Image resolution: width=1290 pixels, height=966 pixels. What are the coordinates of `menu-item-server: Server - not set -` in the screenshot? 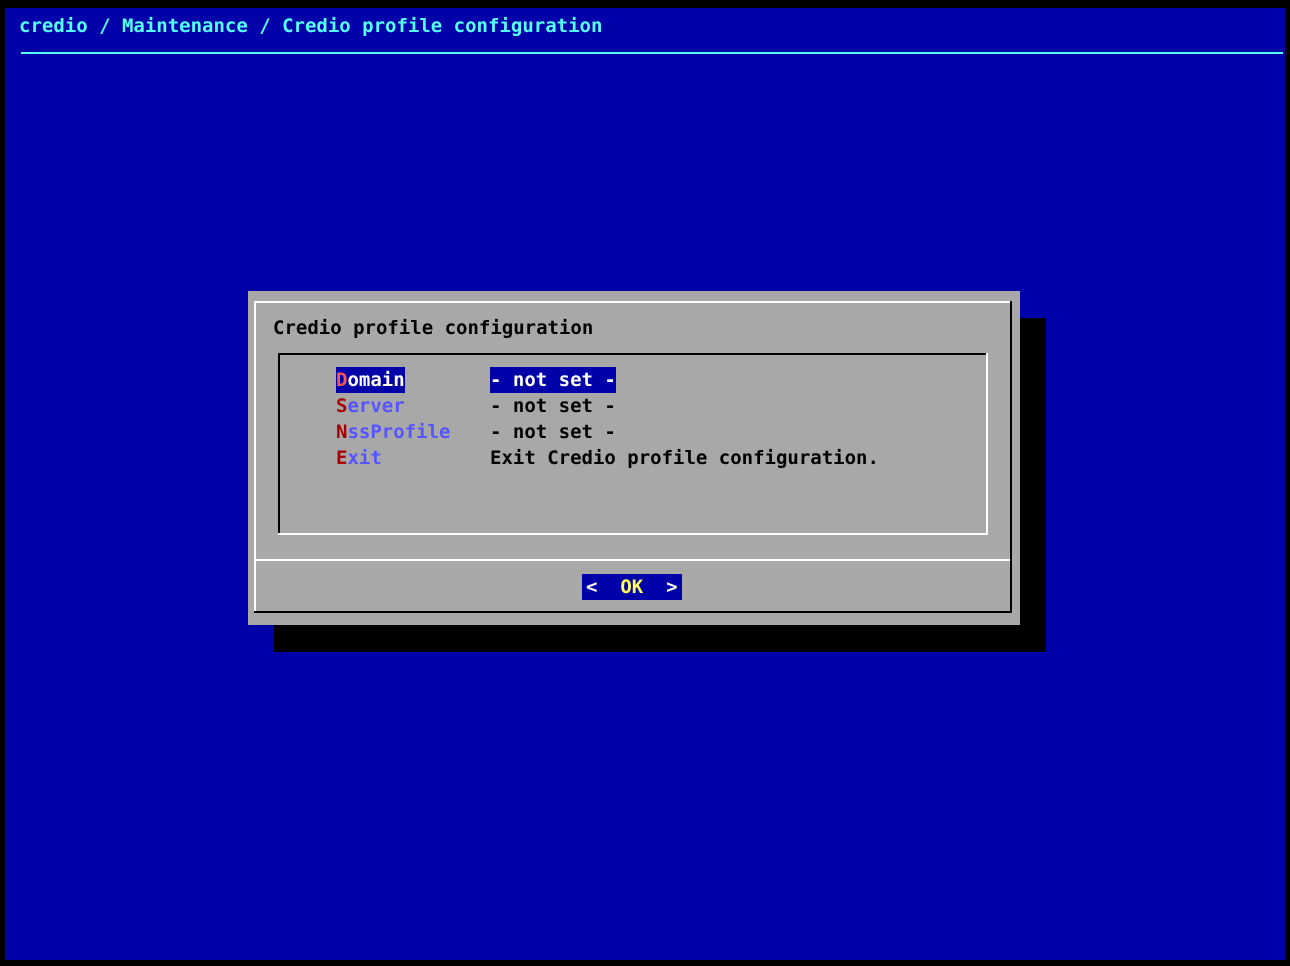 It's located at (476, 406).